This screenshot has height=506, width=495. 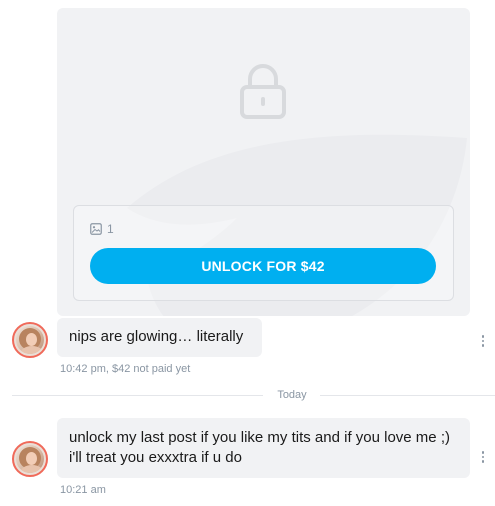 I want to click on lock-icon, so click(x=263, y=91).